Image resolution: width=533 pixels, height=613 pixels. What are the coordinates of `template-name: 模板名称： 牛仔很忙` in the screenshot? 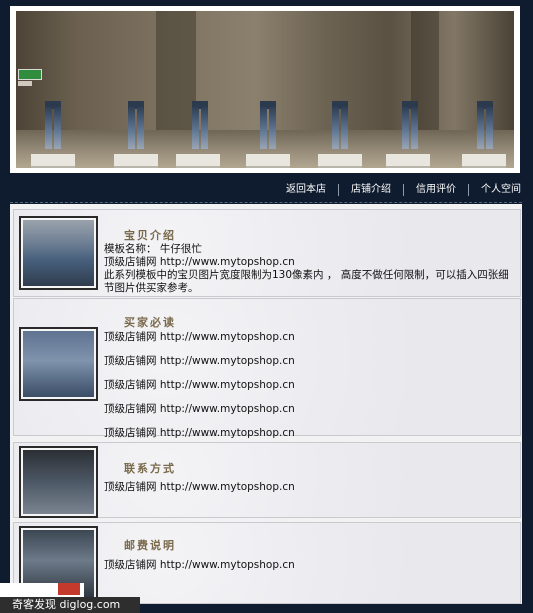 It's located at (153, 249).